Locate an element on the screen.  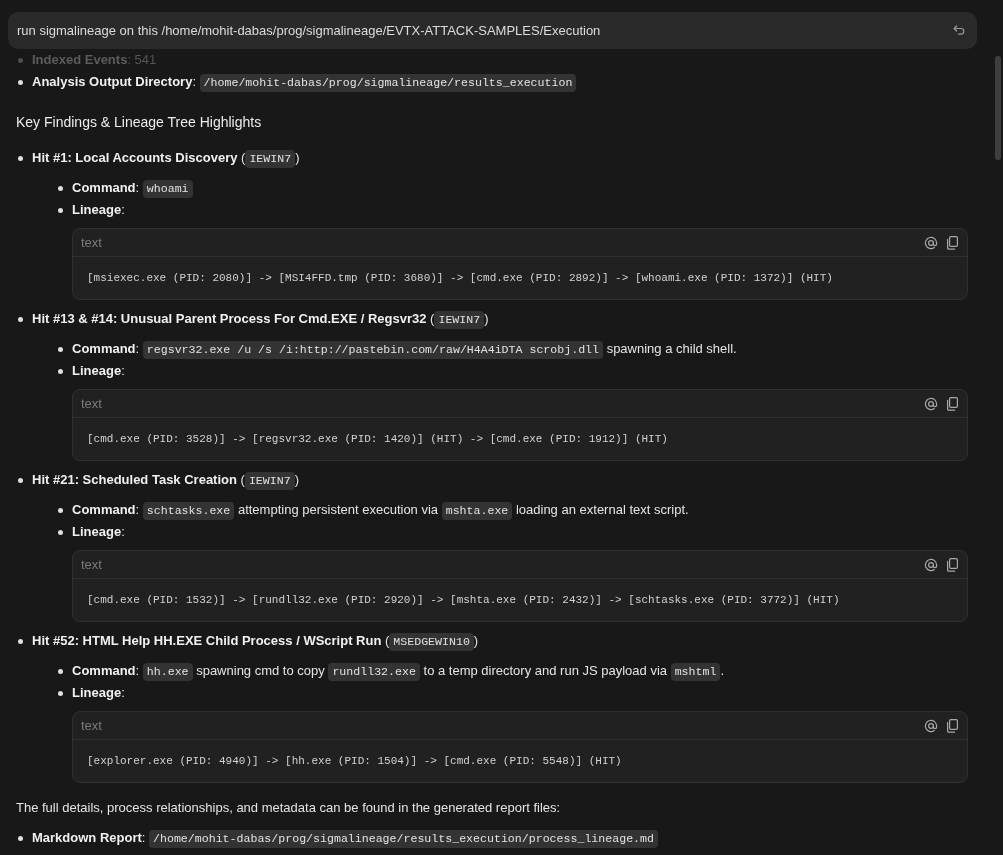
report-text: Markdown Report: is located at coordinates (89, 837).